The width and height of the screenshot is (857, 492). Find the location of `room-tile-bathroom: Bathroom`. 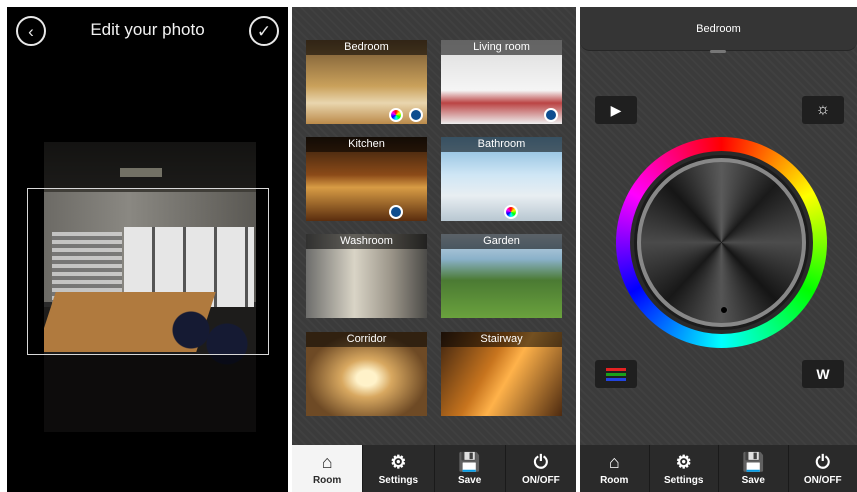

room-tile-bathroom: Bathroom is located at coordinates (501, 179).